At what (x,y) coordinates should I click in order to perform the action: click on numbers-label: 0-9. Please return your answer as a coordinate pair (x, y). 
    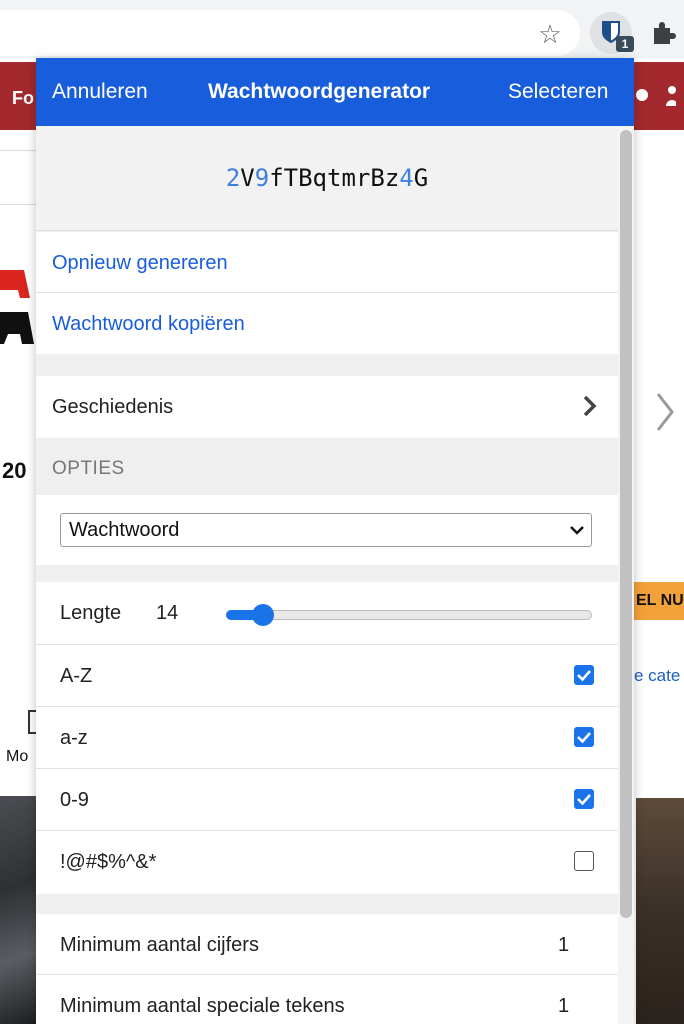
    Looking at the image, I should click on (74, 800).